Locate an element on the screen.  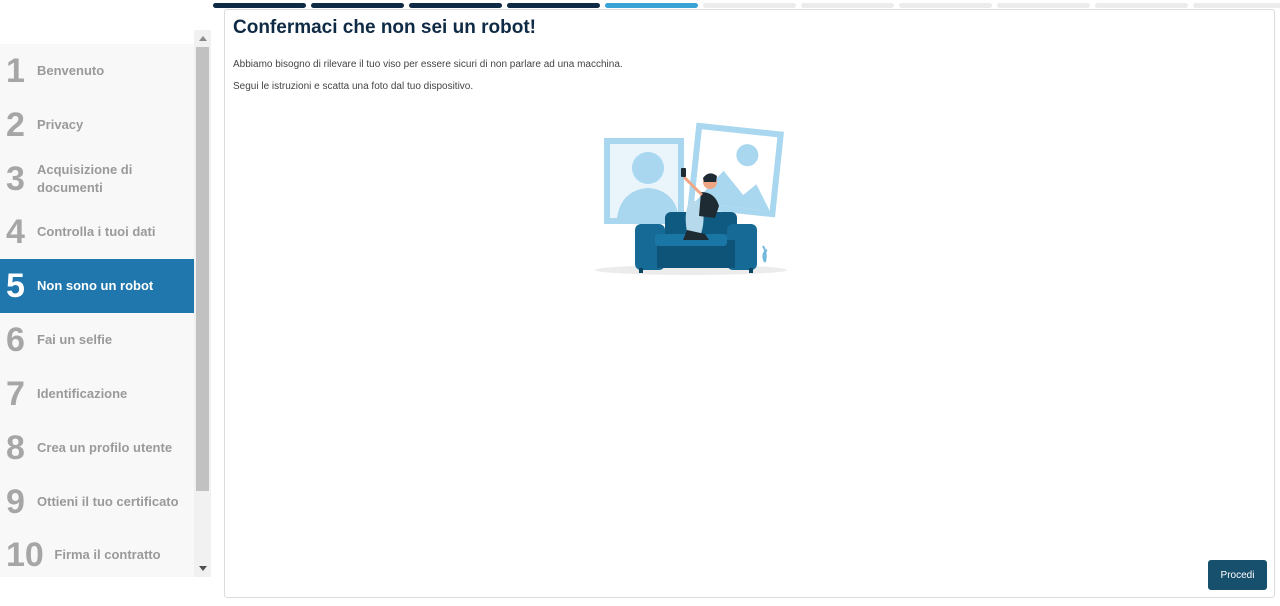
step-number: 6 is located at coordinates (15, 340).